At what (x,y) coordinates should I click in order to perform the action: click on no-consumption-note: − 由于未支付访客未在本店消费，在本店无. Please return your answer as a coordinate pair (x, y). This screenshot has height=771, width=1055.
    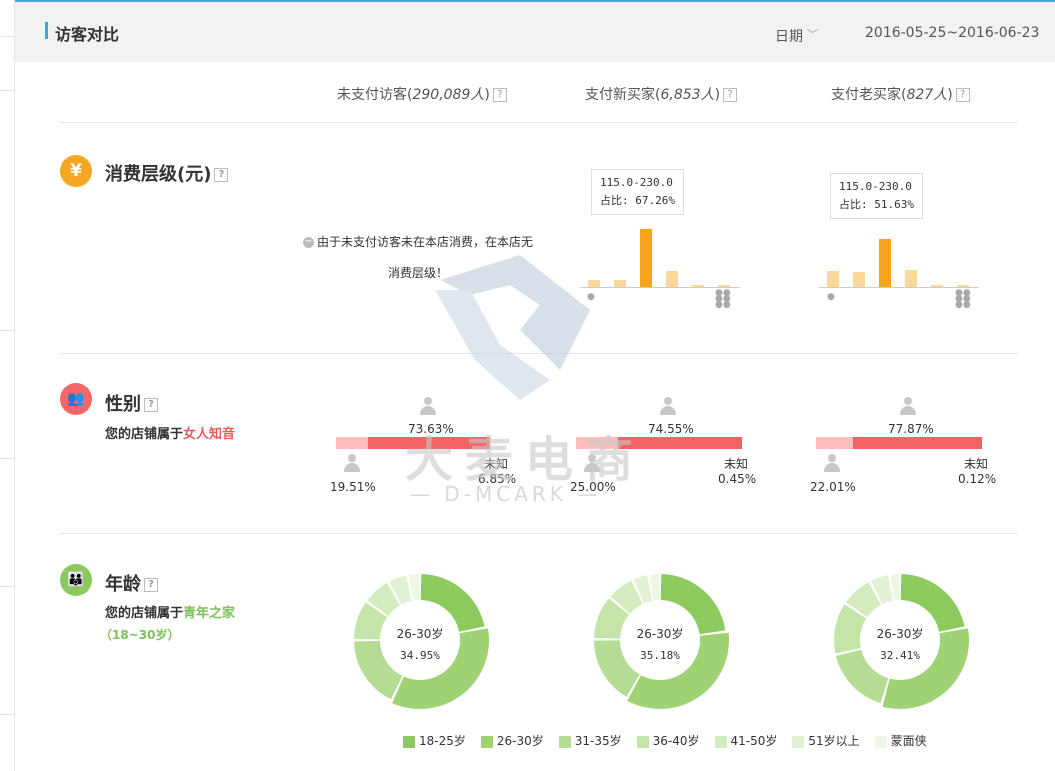
    Looking at the image, I should click on (418, 241).